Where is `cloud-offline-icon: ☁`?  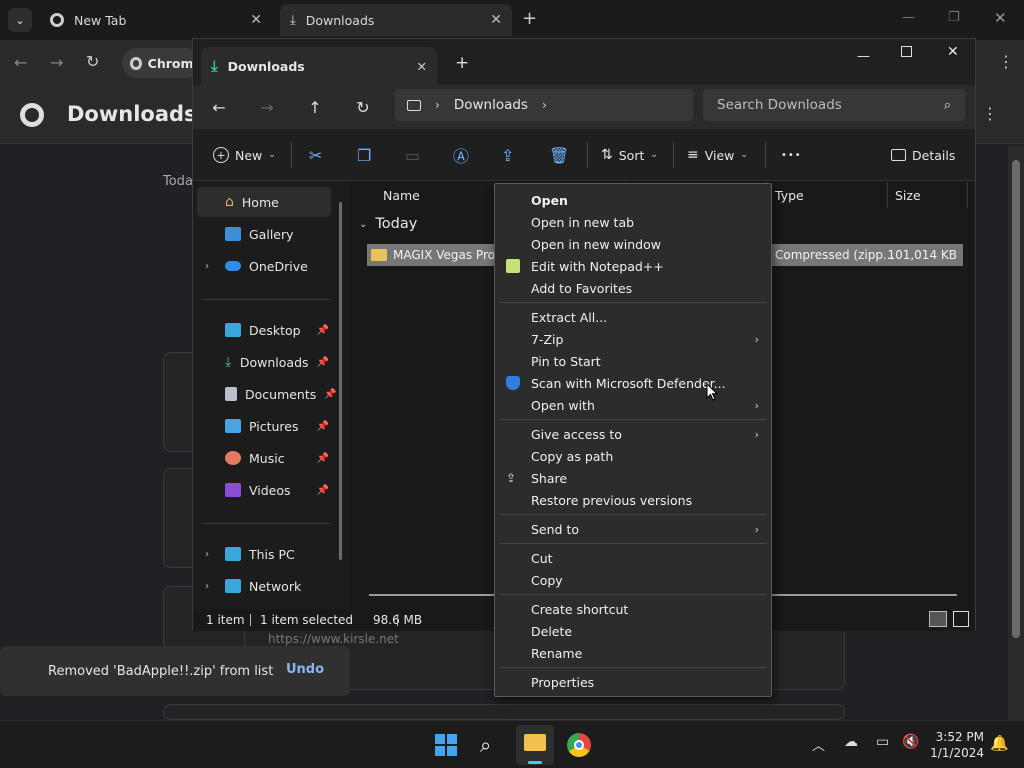 cloud-offline-icon: ☁ is located at coordinates (851, 742).